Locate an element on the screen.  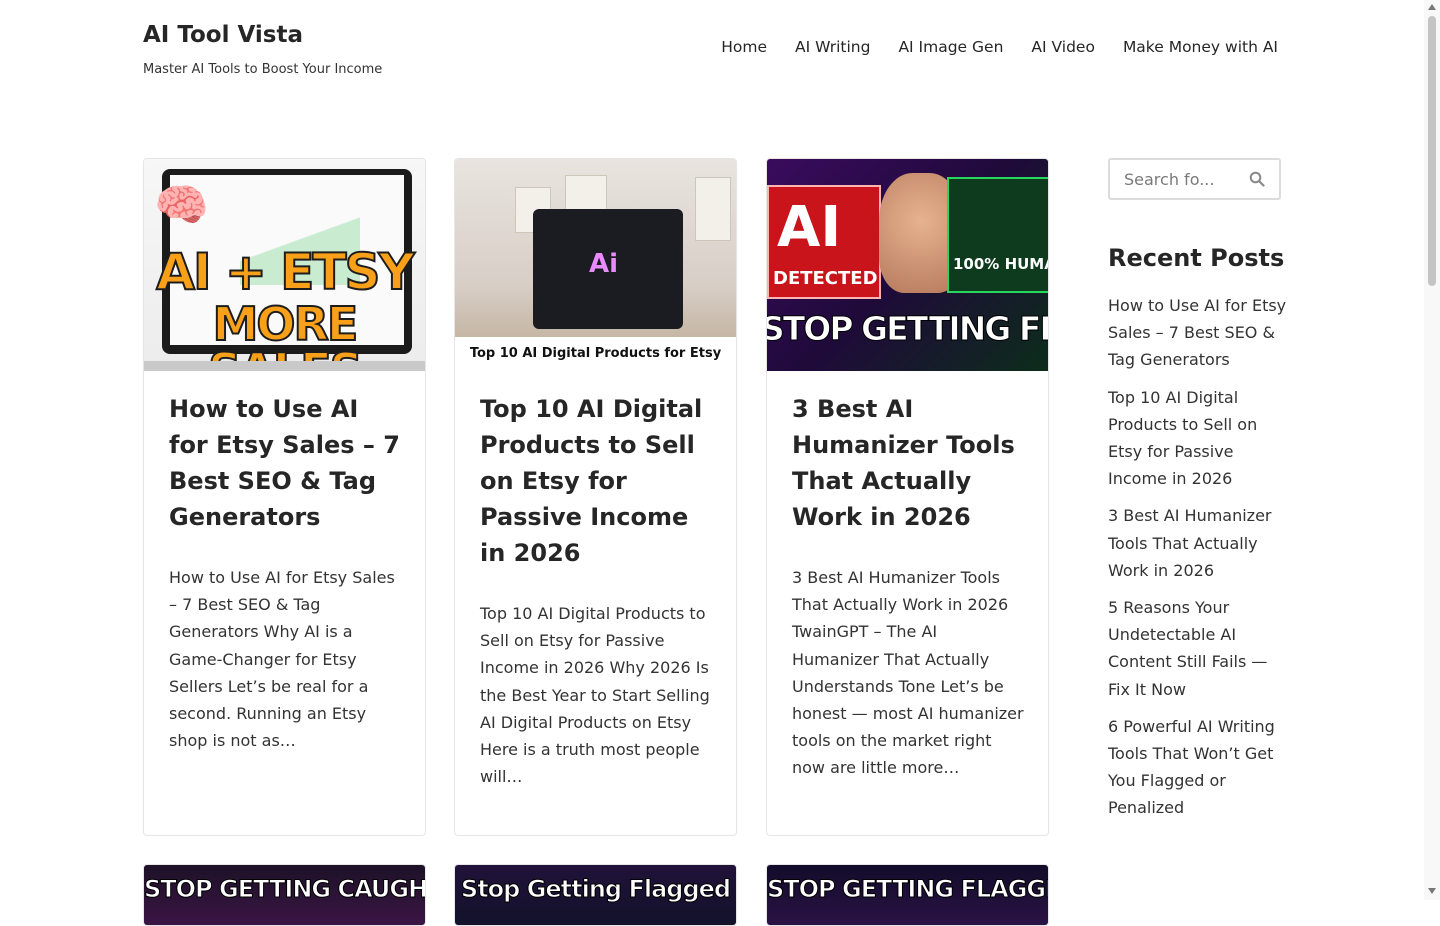
thumb-caption: STOP GETTING FLAGGED! is located at coordinates (907, 889).